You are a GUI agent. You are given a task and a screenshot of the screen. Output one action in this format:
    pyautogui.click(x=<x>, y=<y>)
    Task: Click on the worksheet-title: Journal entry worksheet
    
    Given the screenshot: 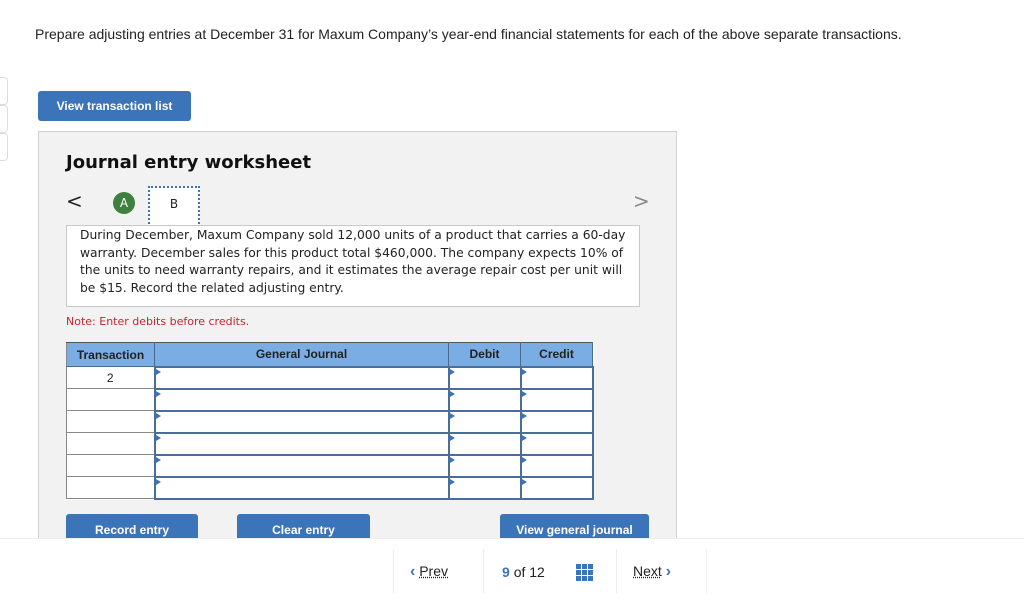 What is the action you would take?
    pyautogui.click(x=189, y=162)
    